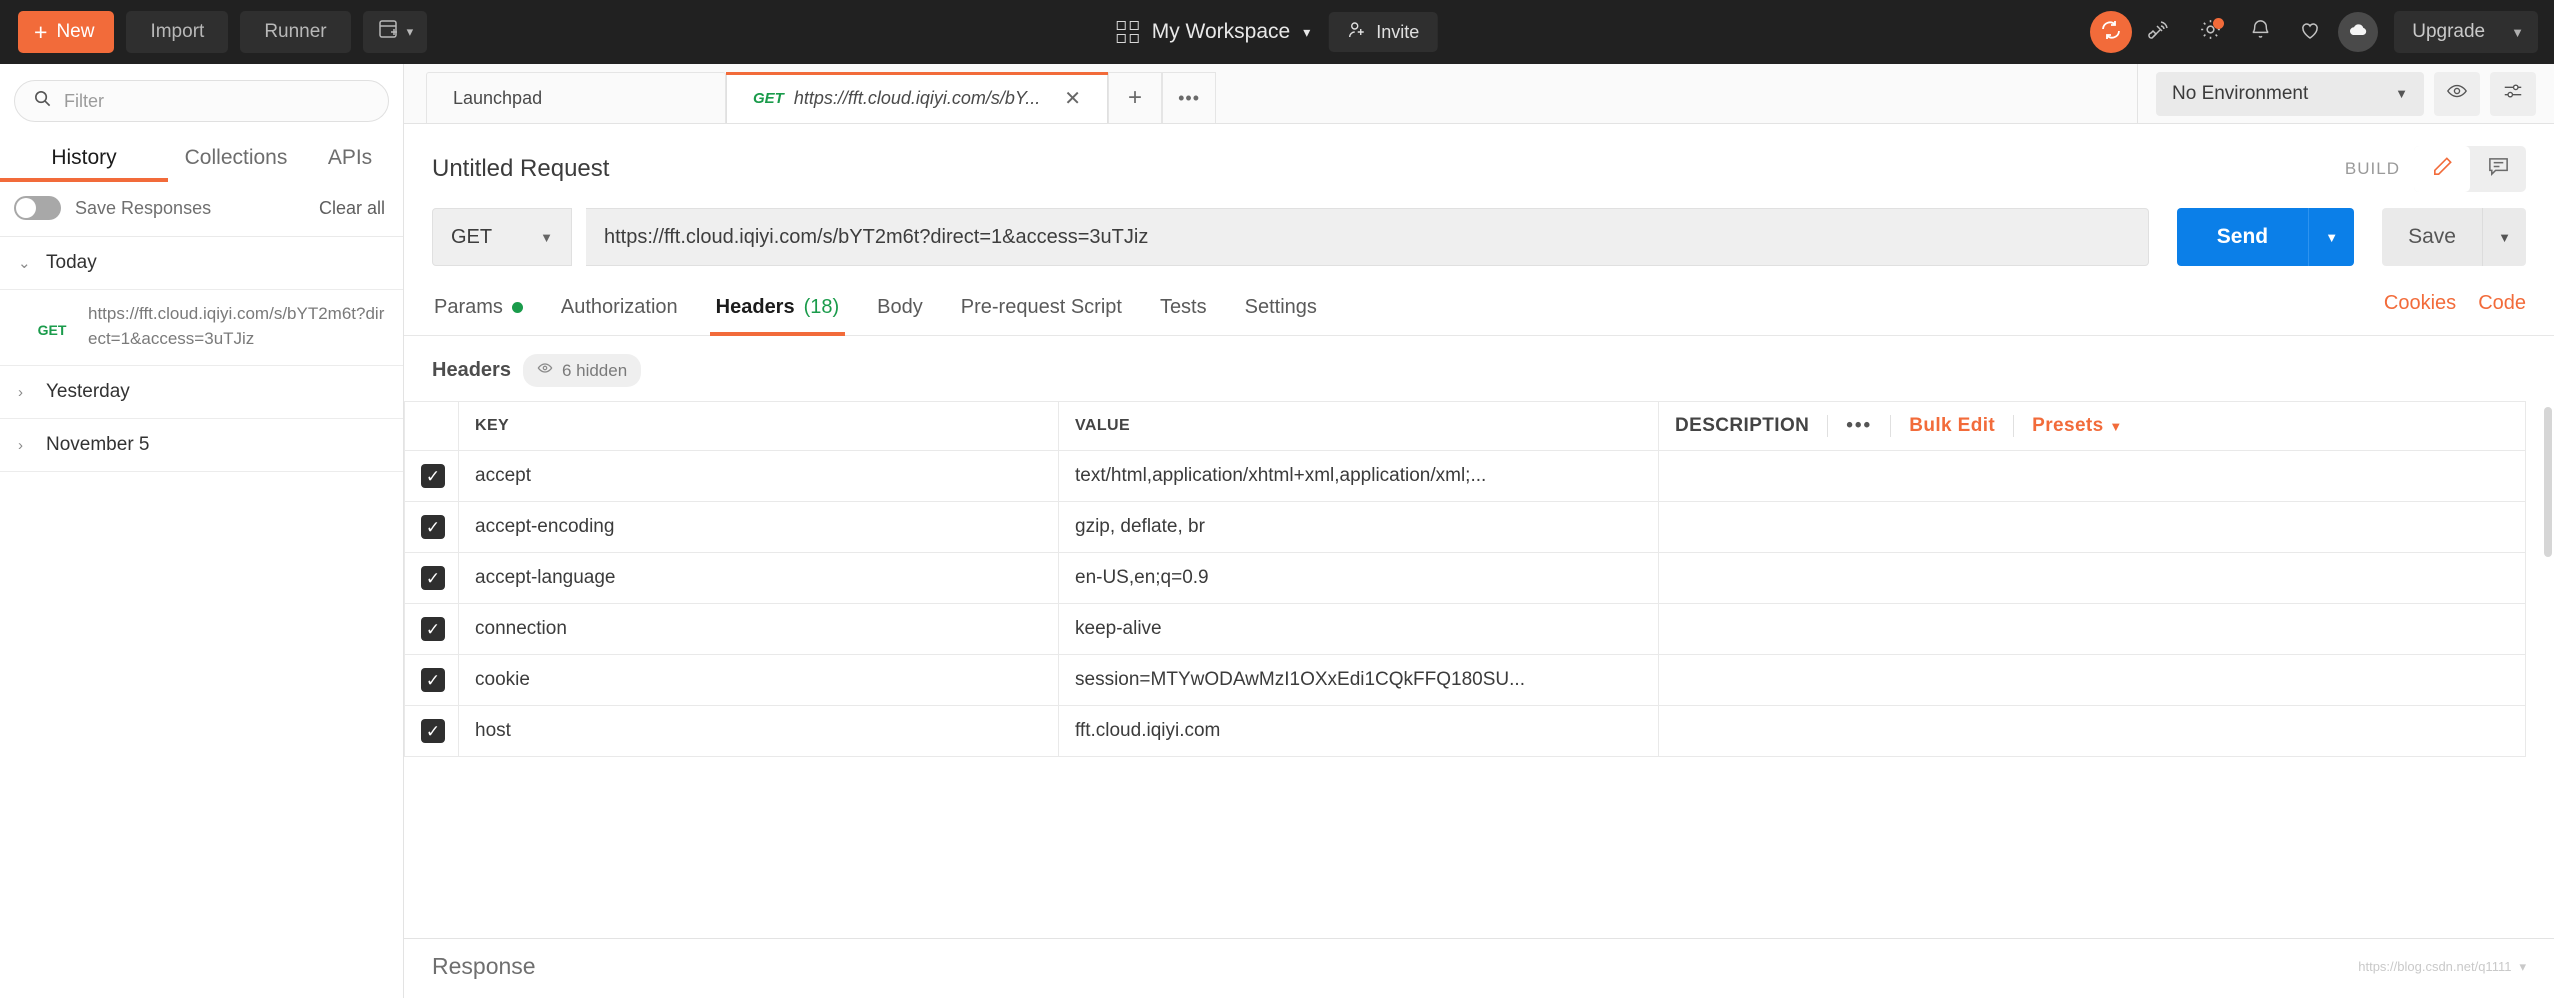 Image resolution: width=2554 pixels, height=998 pixels. What do you see at coordinates (2457, 93) in the screenshot?
I see `environment-quick-look-button` at bounding box center [2457, 93].